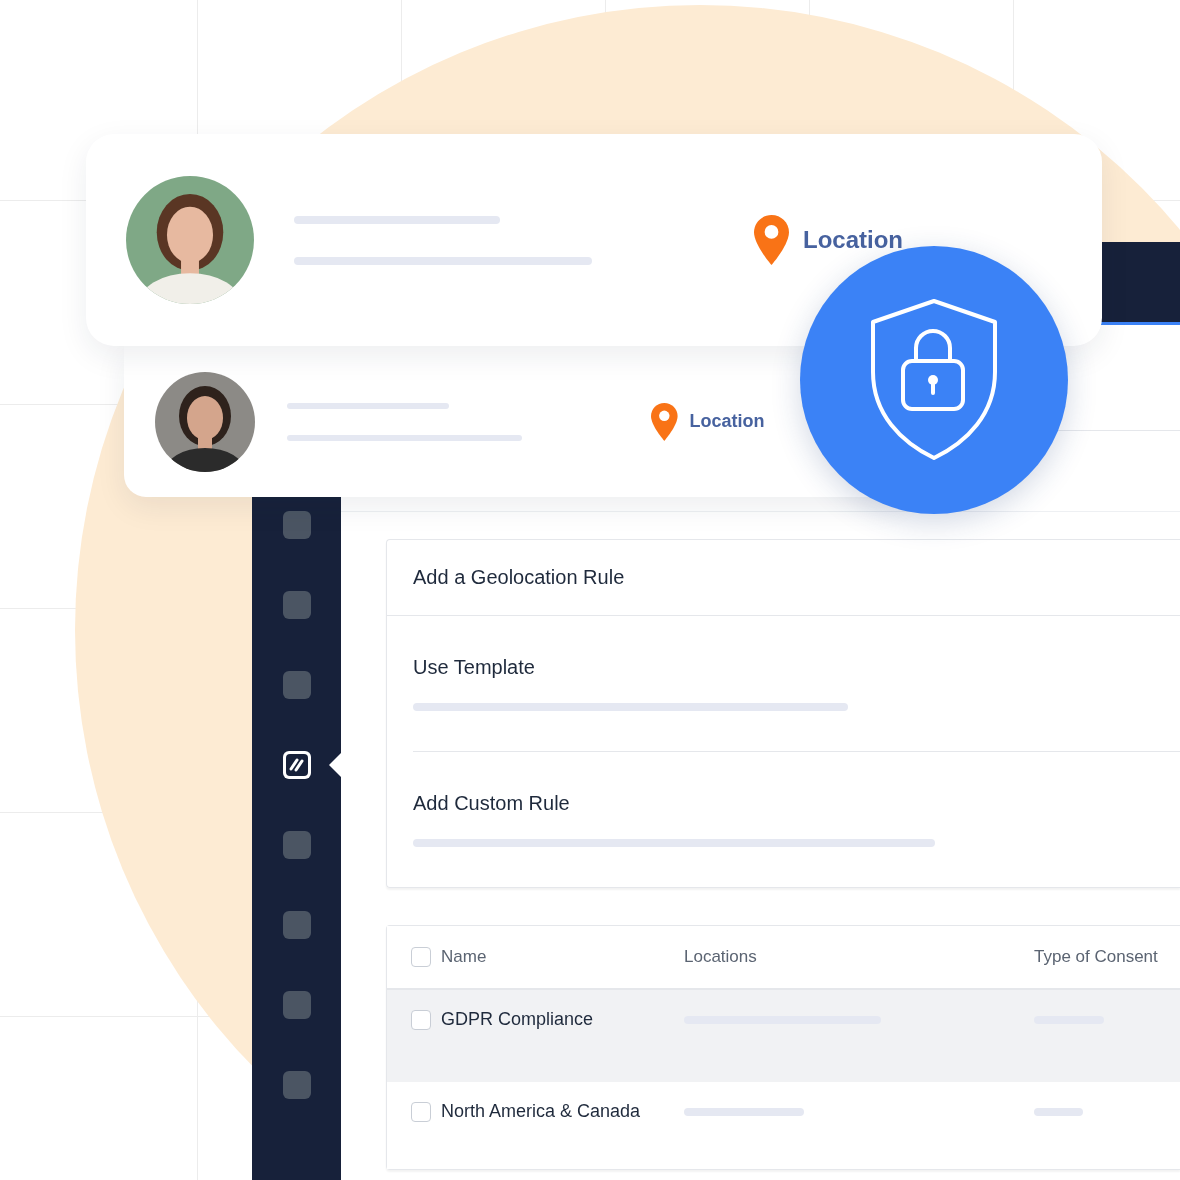  What do you see at coordinates (1058, 1112) in the screenshot?
I see `placeholder-bar` at bounding box center [1058, 1112].